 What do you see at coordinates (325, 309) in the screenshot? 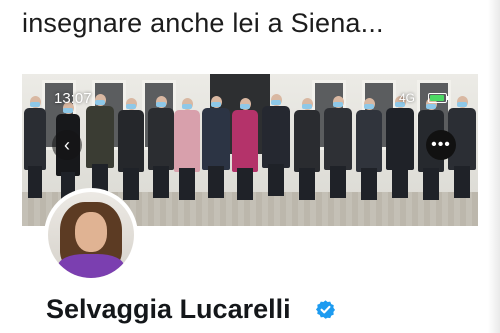
I see `verified-badge-icon` at bounding box center [325, 309].